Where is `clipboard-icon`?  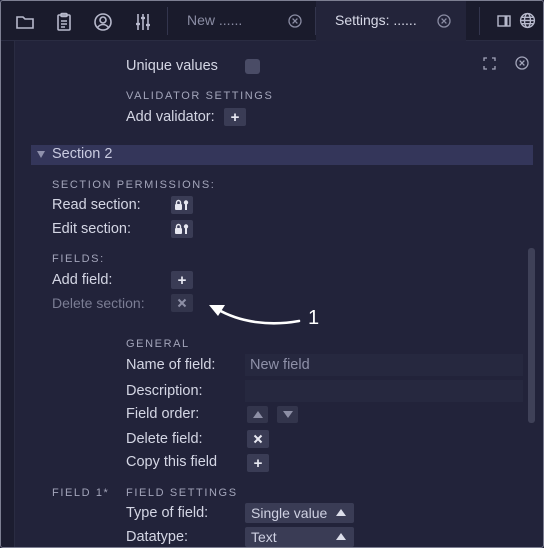 clipboard-icon is located at coordinates (64, 22).